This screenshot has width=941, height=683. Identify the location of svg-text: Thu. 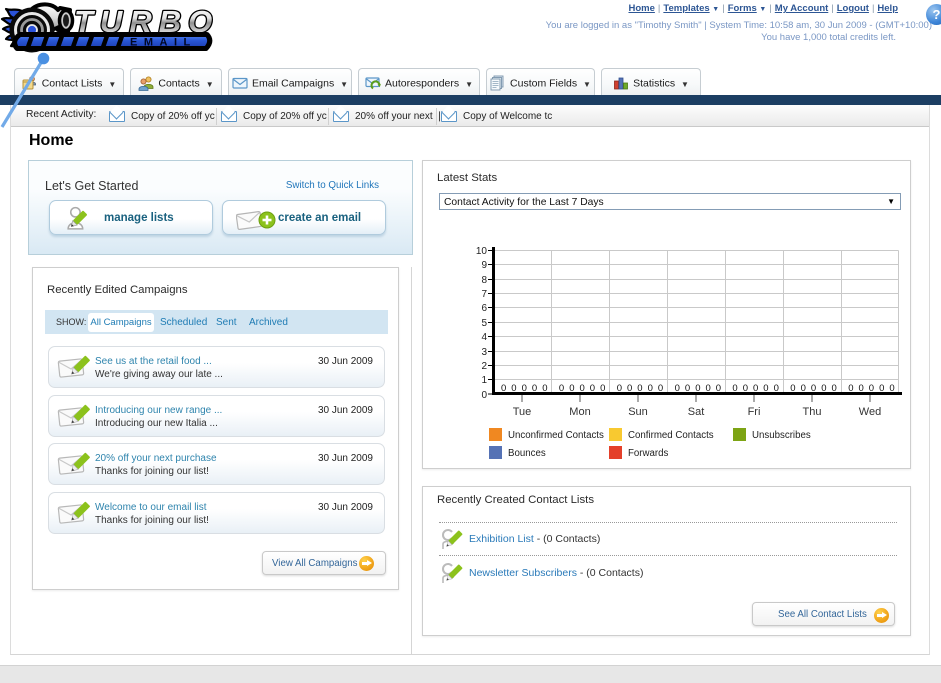
(812, 412).